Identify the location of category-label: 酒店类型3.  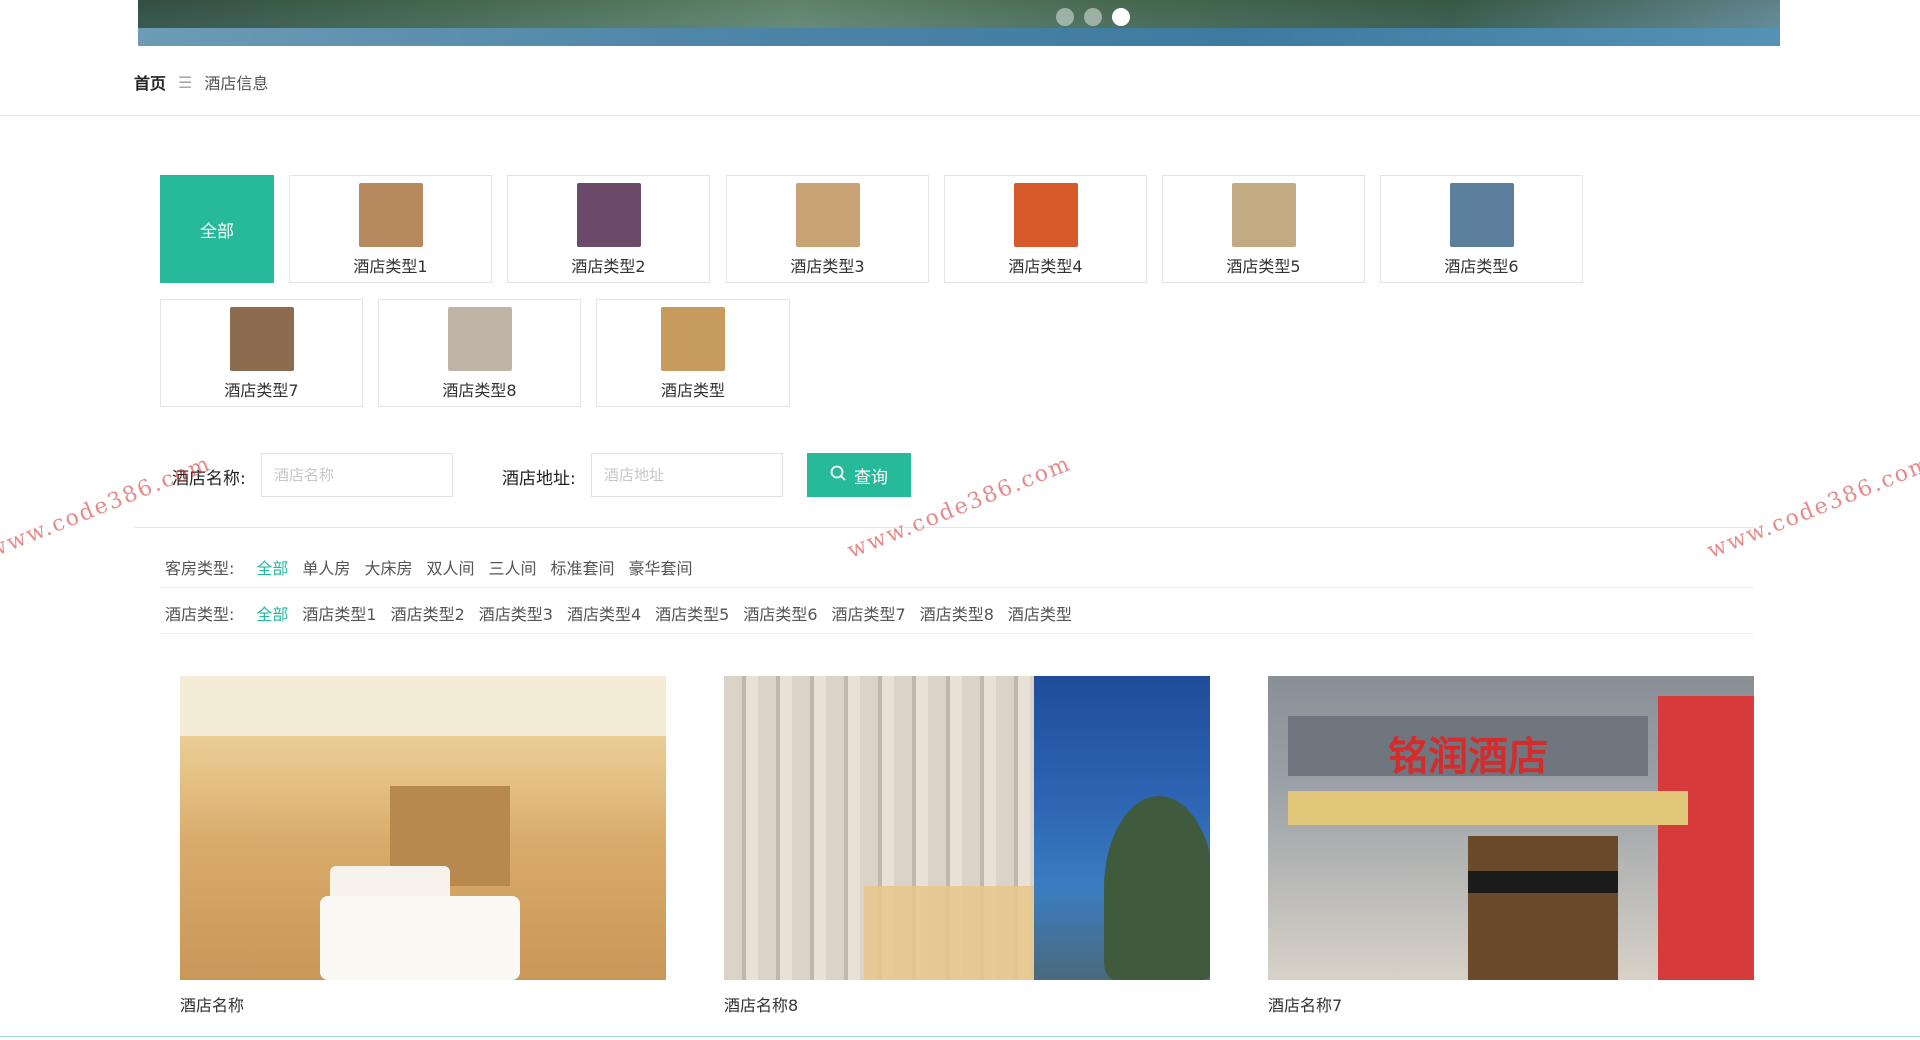
(827, 266).